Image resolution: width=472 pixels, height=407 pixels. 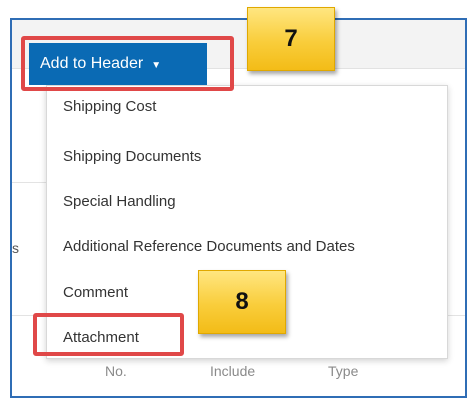 What do you see at coordinates (127, 63) in the screenshot?
I see `highlight-add-to-header` at bounding box center [127, 63].